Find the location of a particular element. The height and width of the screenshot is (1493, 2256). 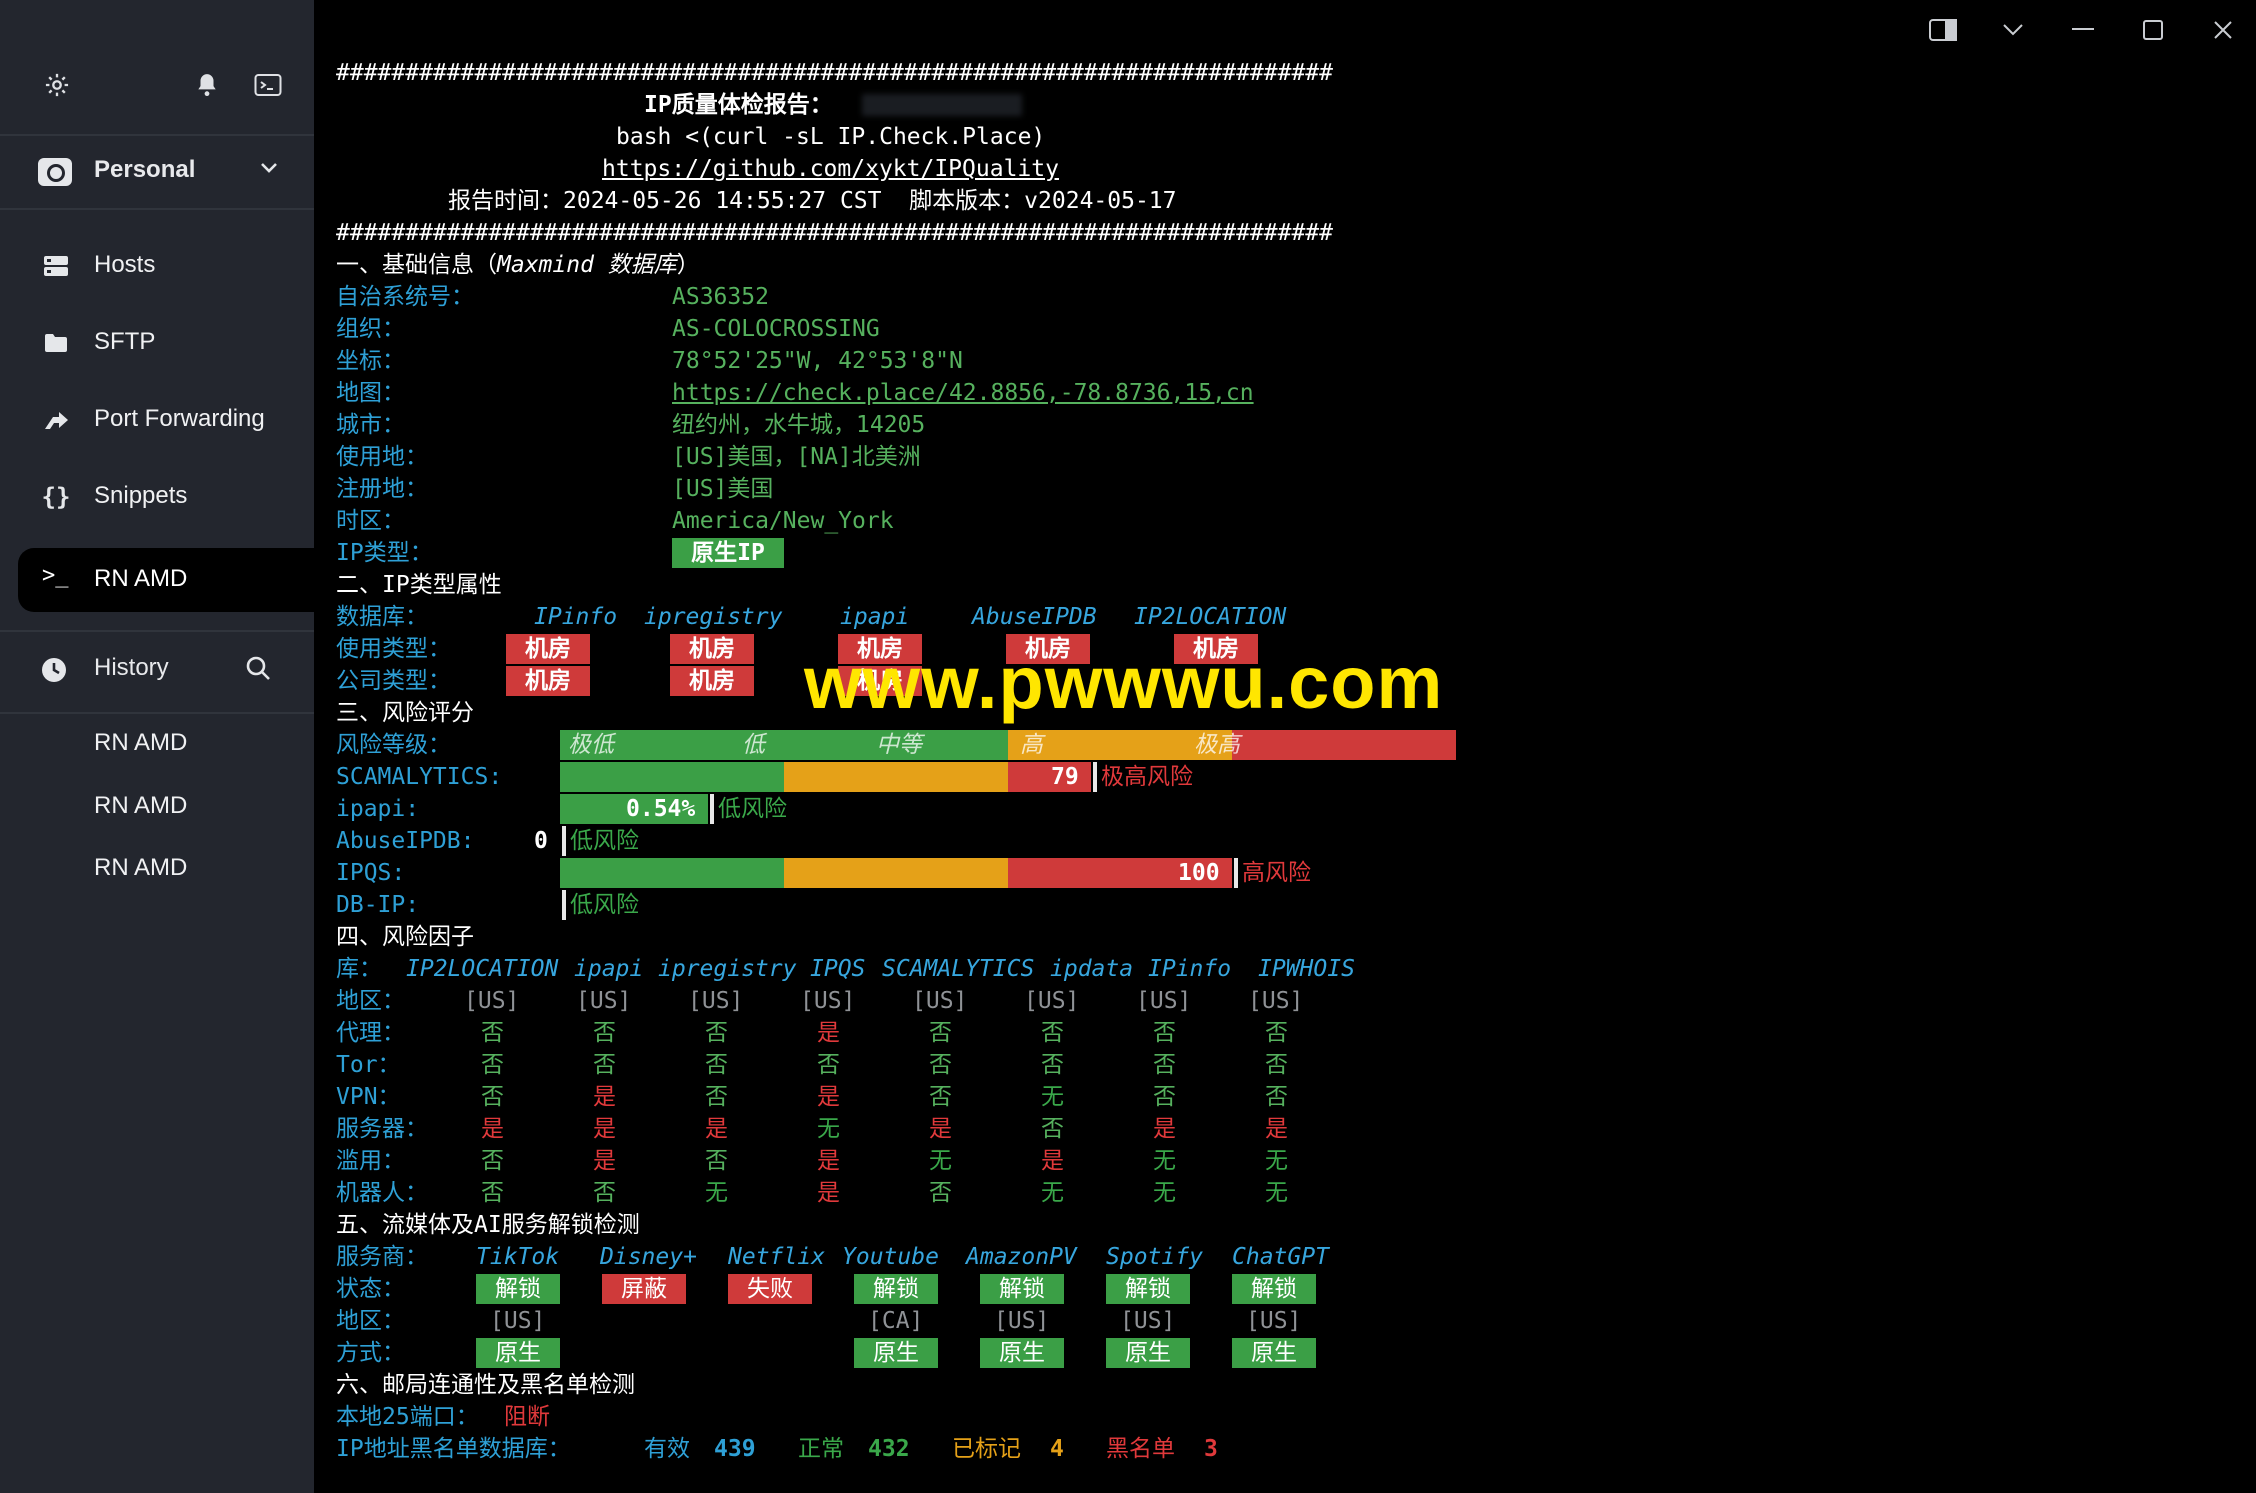

hosts-icon is located at coordinates (56, 266).